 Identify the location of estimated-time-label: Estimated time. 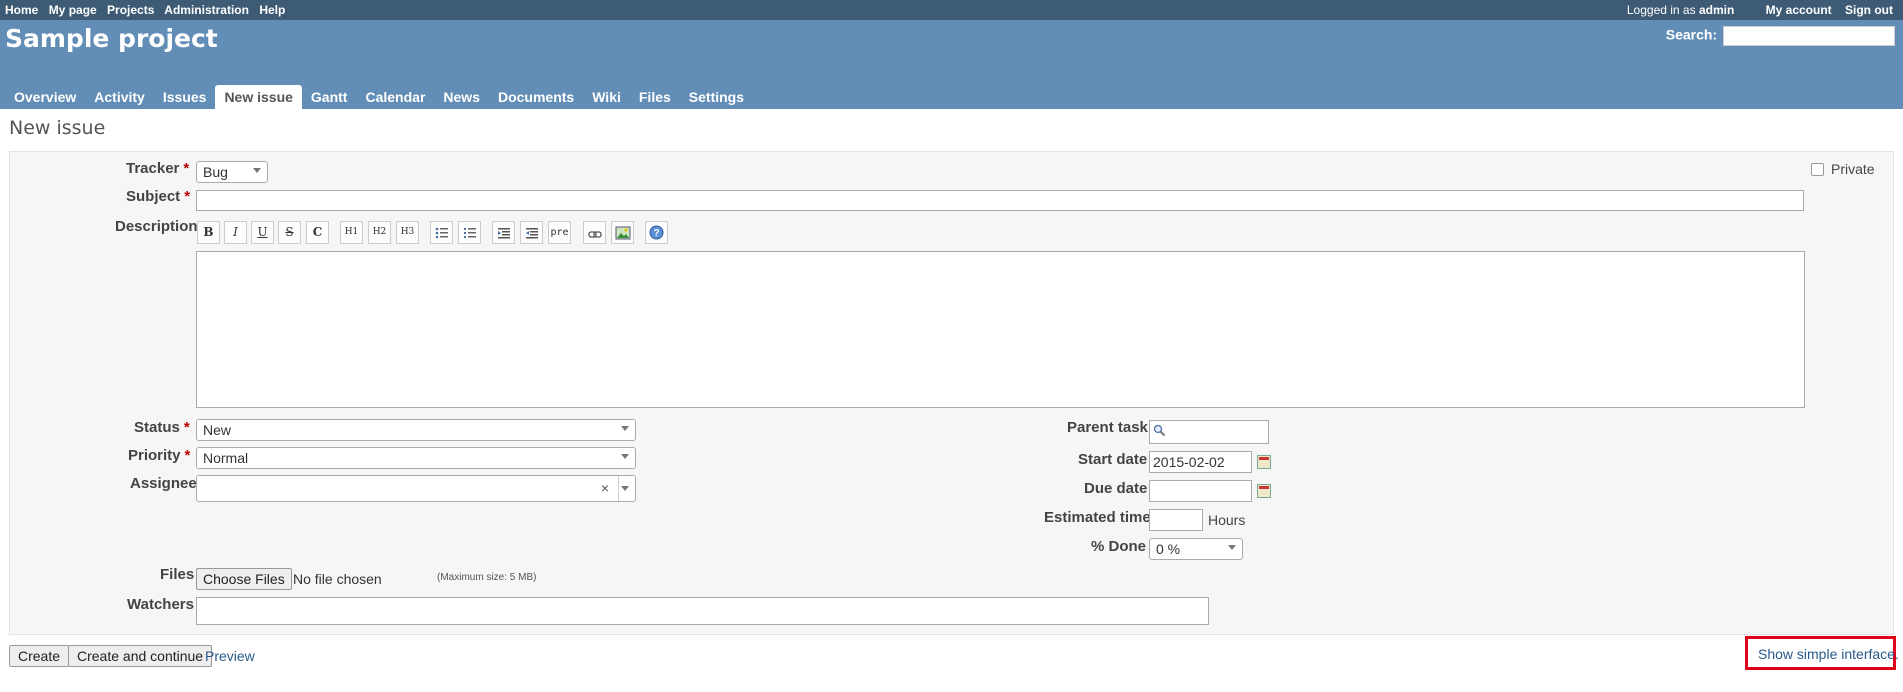
(1097, 517).